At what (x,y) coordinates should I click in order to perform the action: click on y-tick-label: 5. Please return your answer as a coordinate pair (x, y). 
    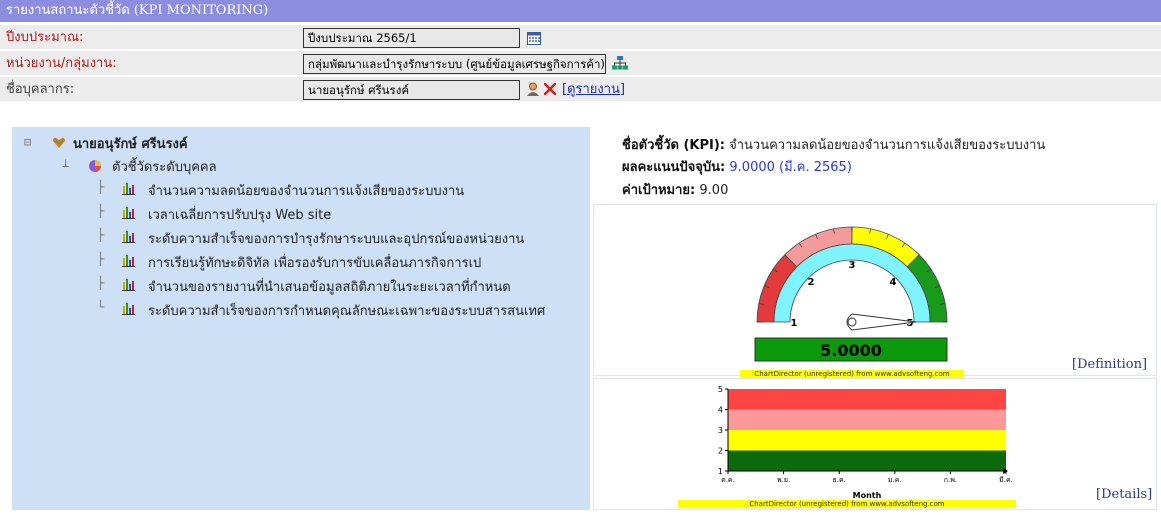
    Looking at the image, I should click on (720, 389).